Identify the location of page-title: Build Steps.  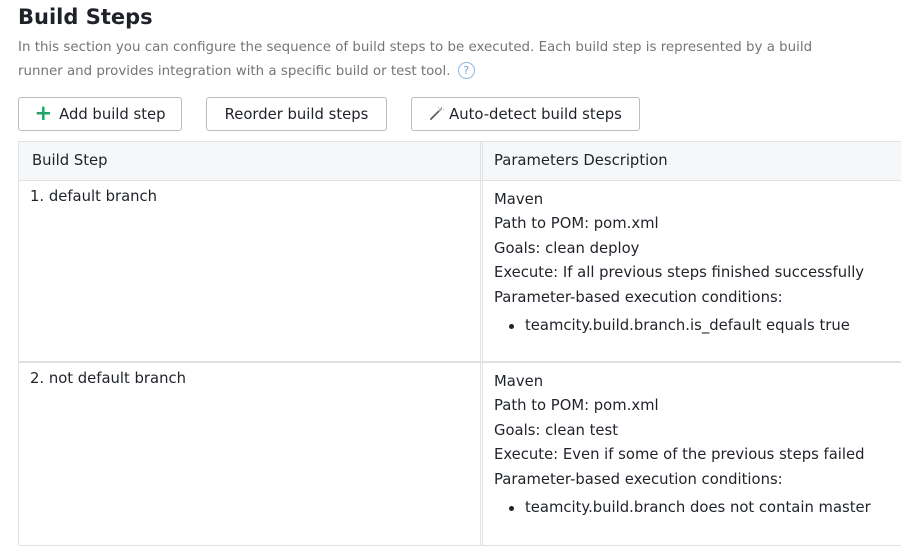
(85, 17).